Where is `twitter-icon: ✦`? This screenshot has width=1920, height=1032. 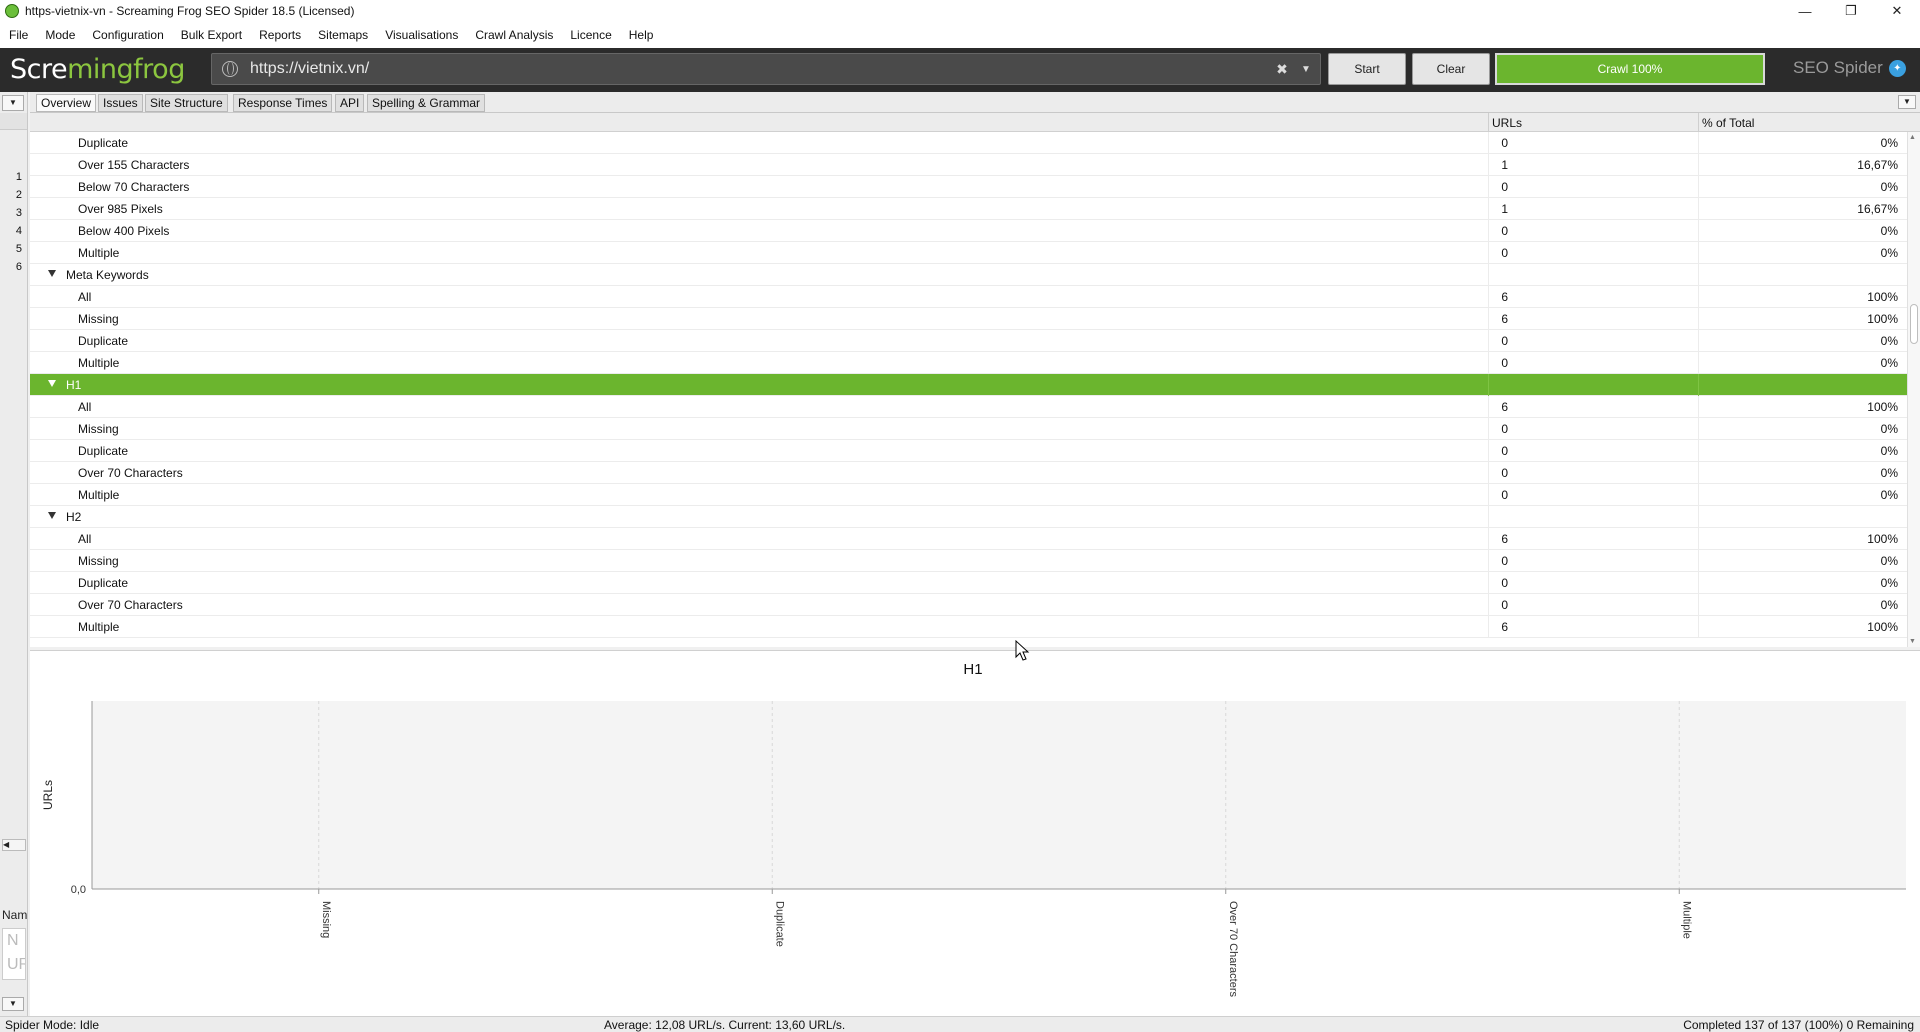 twitter-icon: ✦ is located at coordinates (1897, 68).